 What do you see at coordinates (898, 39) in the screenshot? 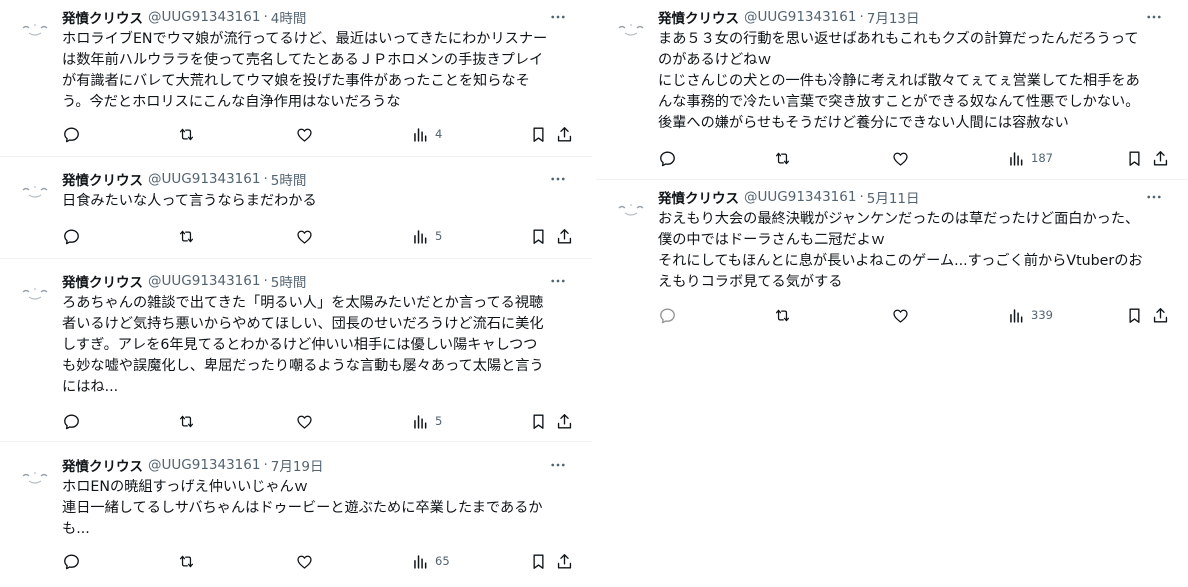
I see `tweet-text-line: まあ５３女の行動を思い返せばあれもこれもクズの計算だったんだろうって` at bounding box center [898, 39].